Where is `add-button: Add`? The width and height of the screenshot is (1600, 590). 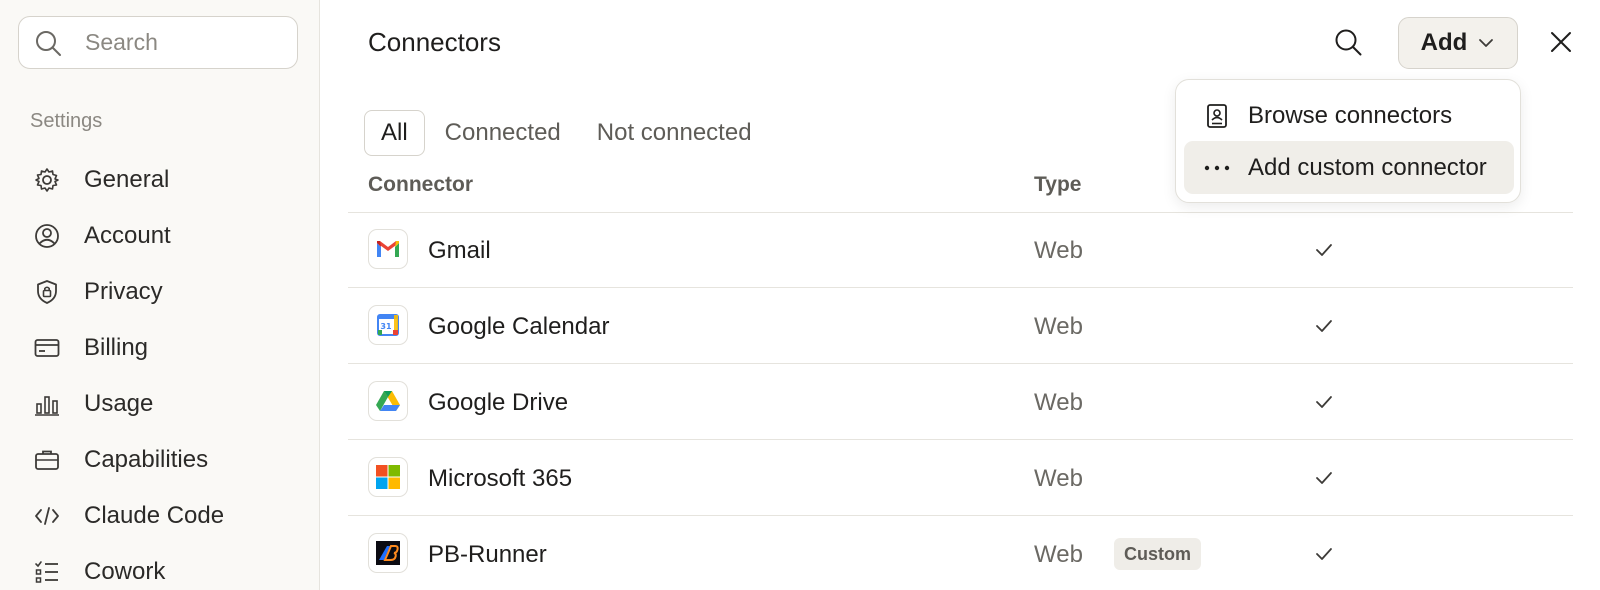
add-button: Add is located at coordinates (1458, 43).